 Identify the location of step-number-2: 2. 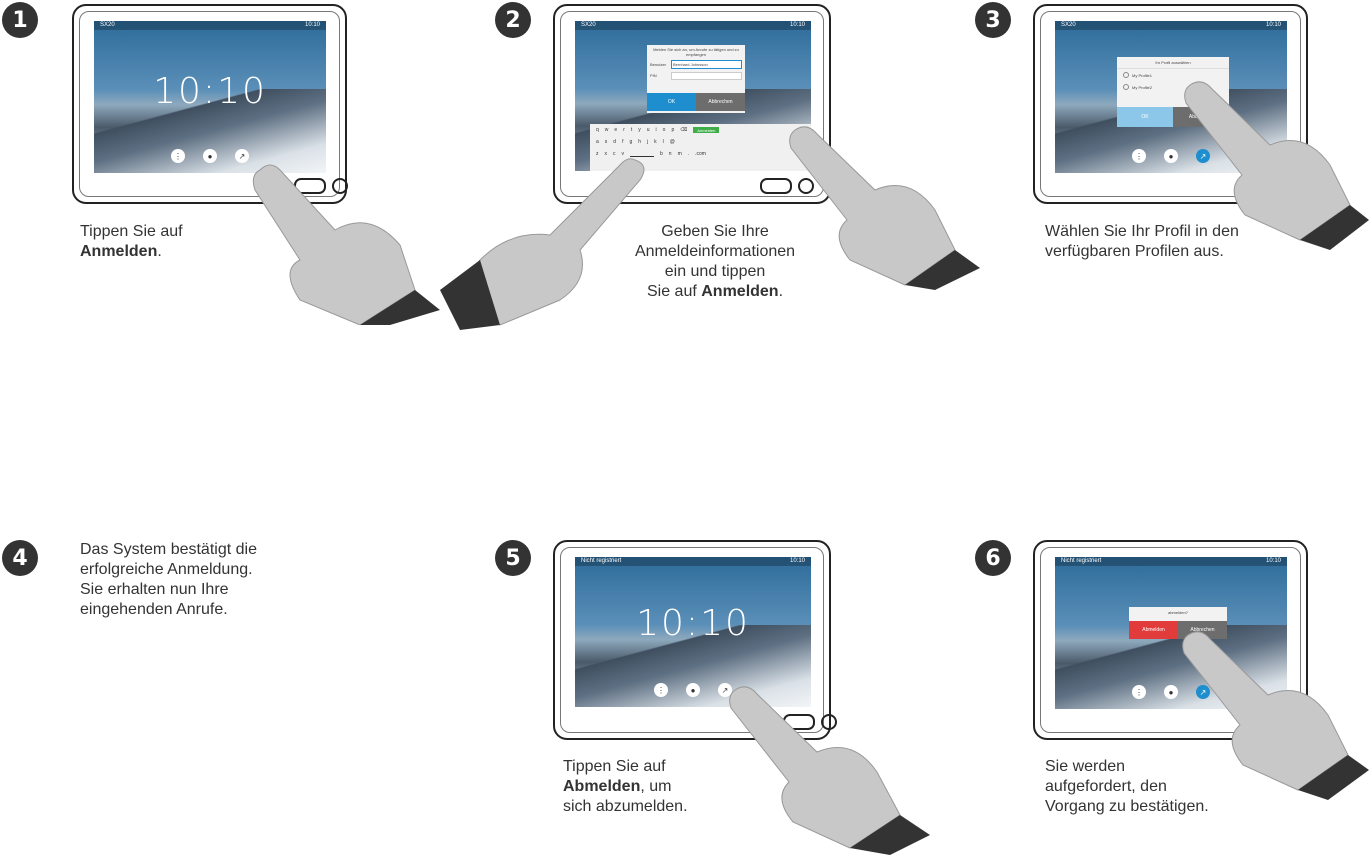
(513, 20).